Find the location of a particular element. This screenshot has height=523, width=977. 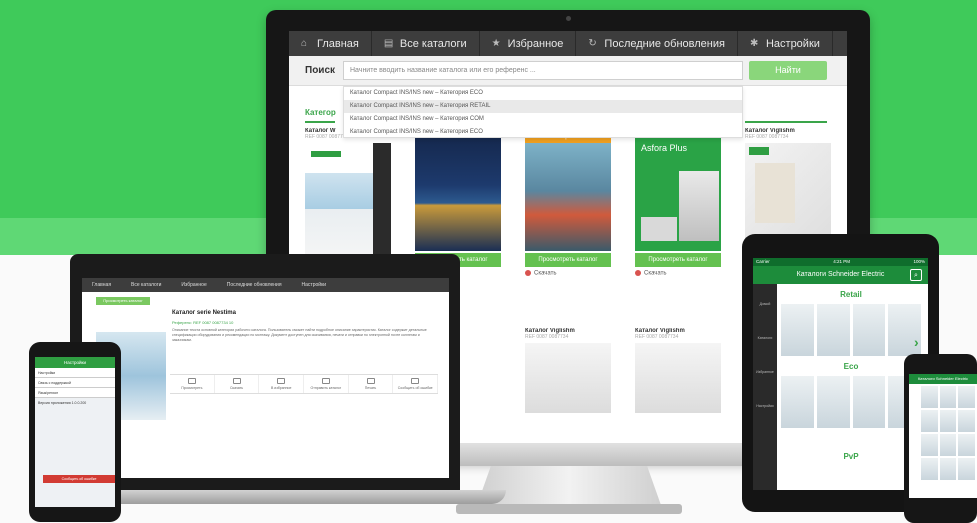

search-button: Найти is located at coordinates (788, 70).